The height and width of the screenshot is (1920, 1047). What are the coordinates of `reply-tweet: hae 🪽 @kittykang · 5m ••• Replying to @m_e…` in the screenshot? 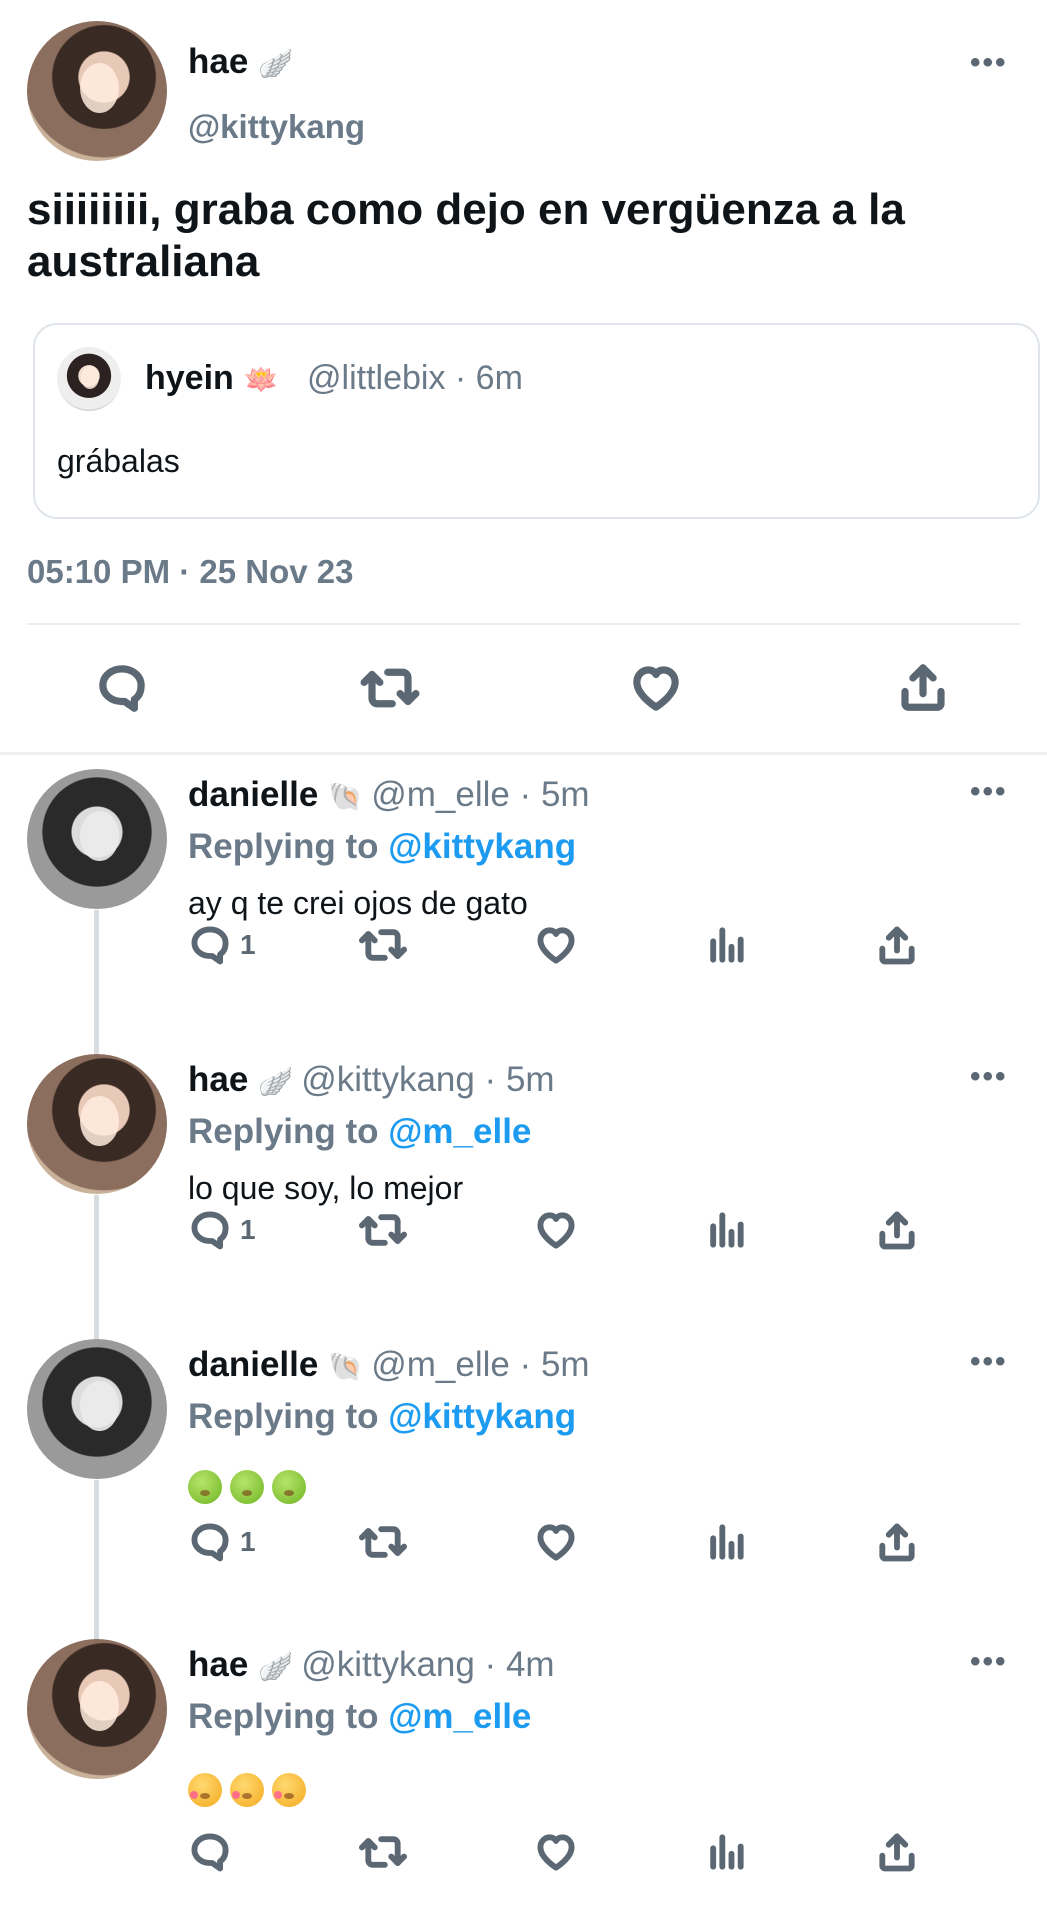 It's located at (523, 1182).